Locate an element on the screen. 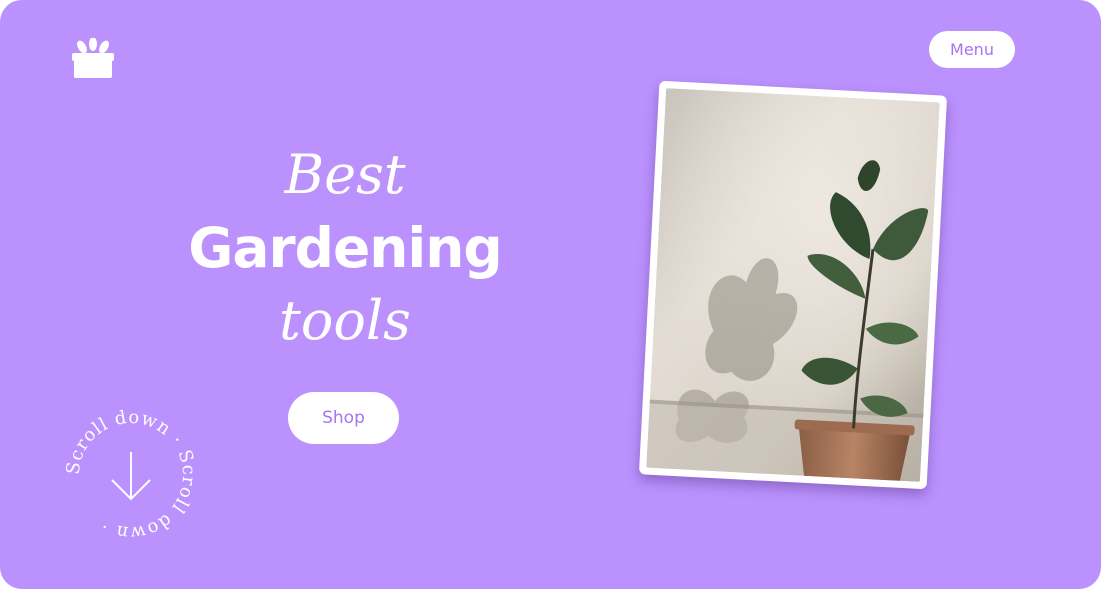 The width and height of the screenshot is (1101, 589). scroll-down-badge: Scroll down · Scroll down · is located at coordinates (131, 475).